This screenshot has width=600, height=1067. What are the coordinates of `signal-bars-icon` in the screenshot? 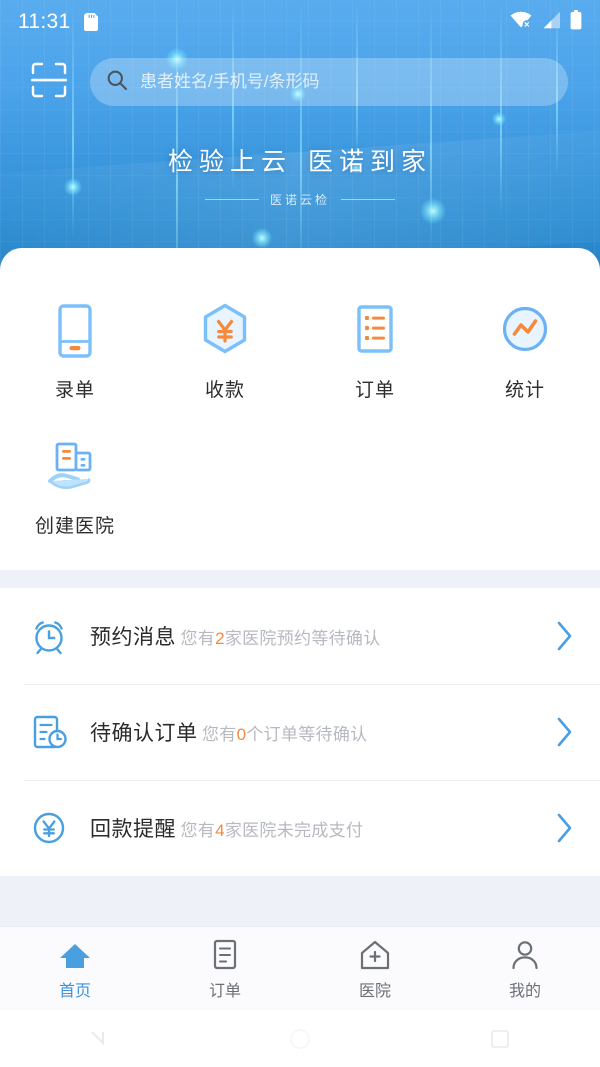 It's located at (551, 22).